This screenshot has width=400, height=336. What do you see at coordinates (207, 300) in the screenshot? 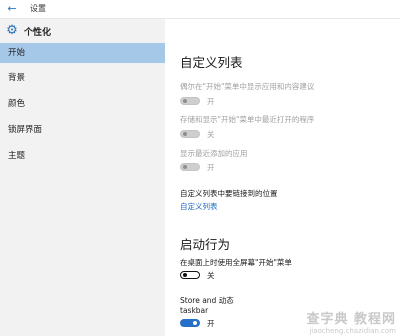
I see `store-label: Store and 动态` at bounding box center [207, 300].